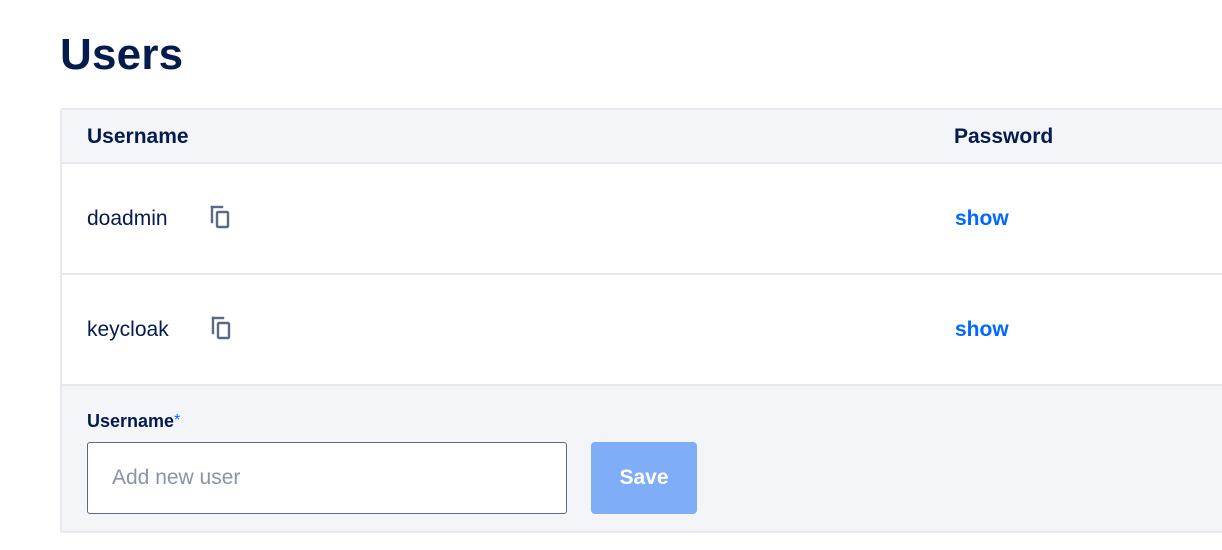 This screenshot has height=550, width=1222. I want to click on username-cell: doadmin, so click(127, 218).